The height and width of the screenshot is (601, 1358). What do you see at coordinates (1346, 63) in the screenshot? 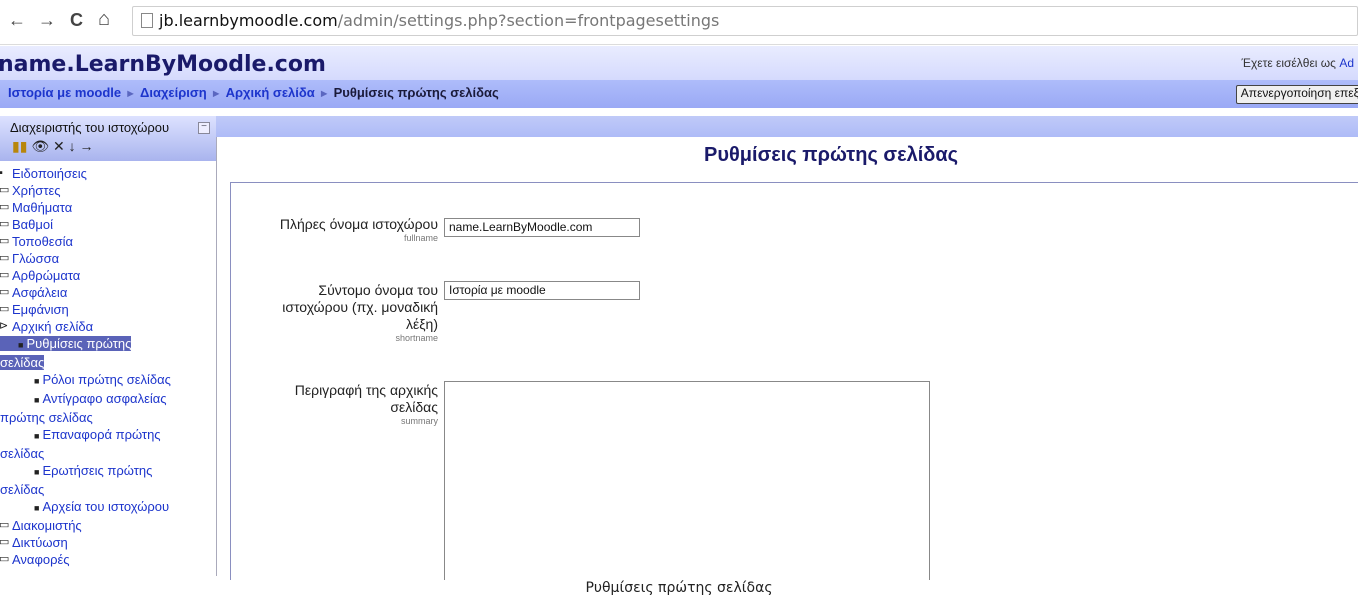
I see `login-user-link: Ad` at bounding box center [1346, 63].